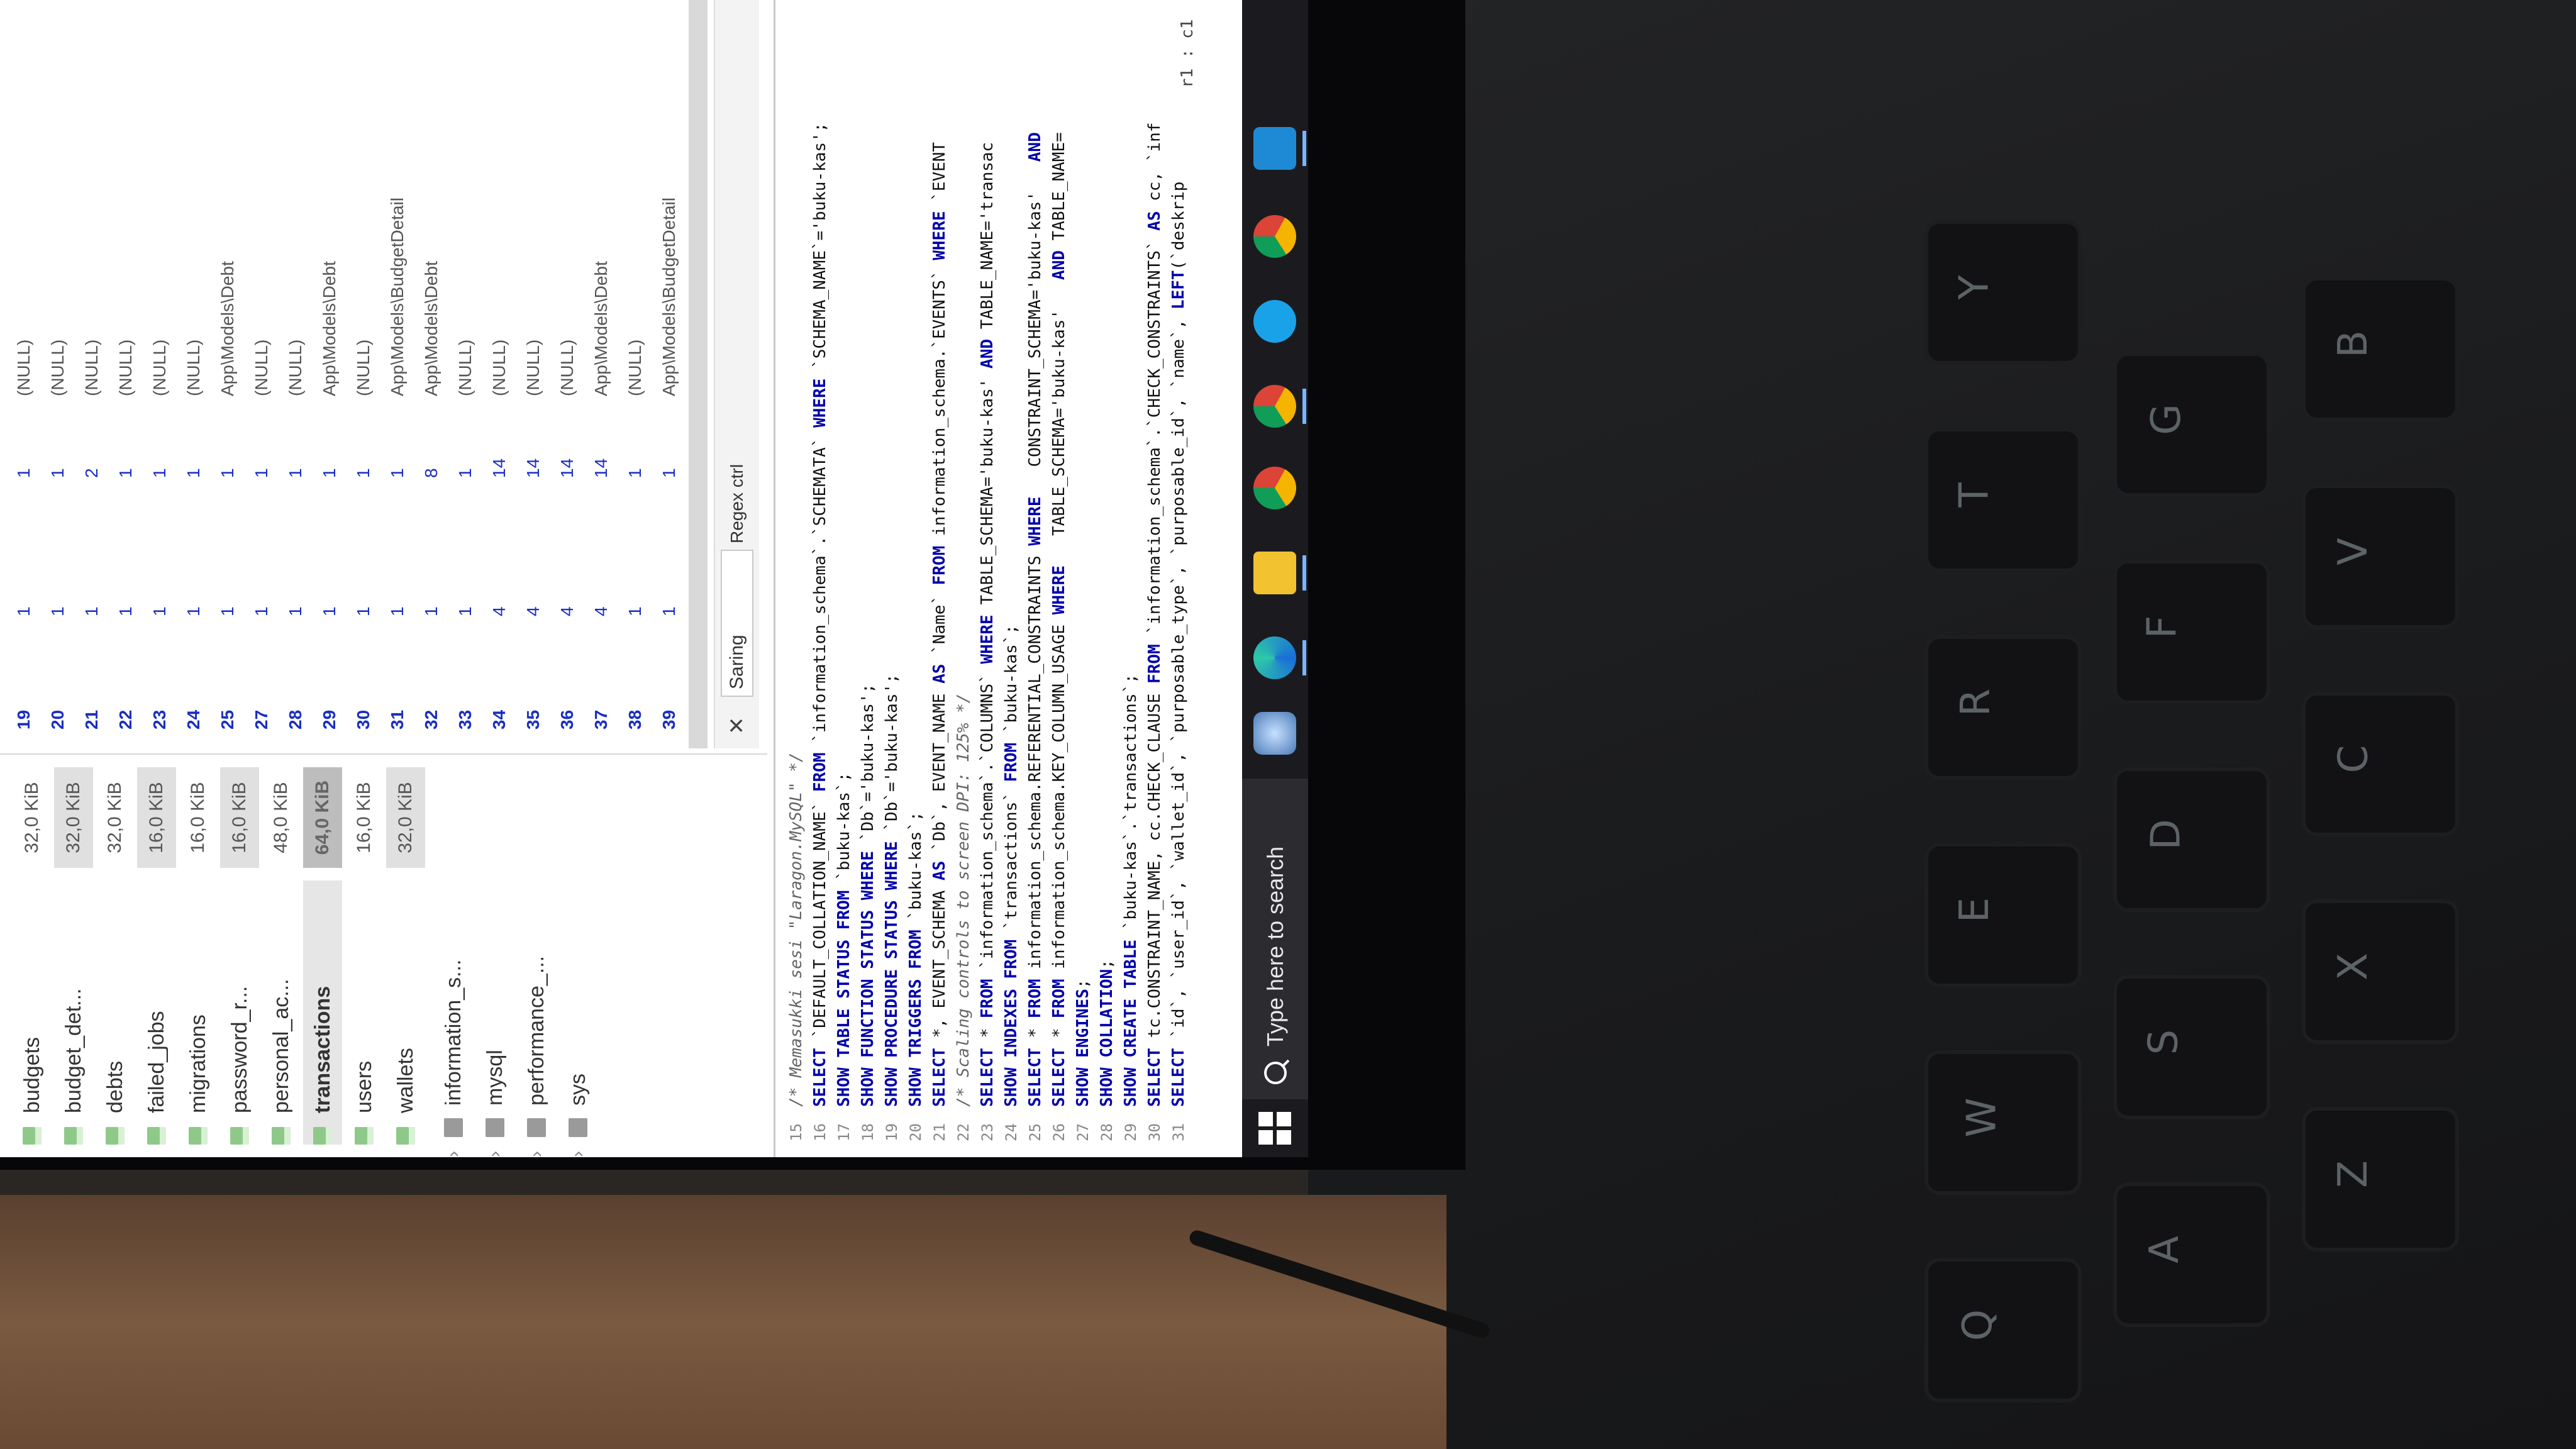  Describe the element at coordinates (159, 719) in the screenshot. I see `cell-id: 23` at that location.